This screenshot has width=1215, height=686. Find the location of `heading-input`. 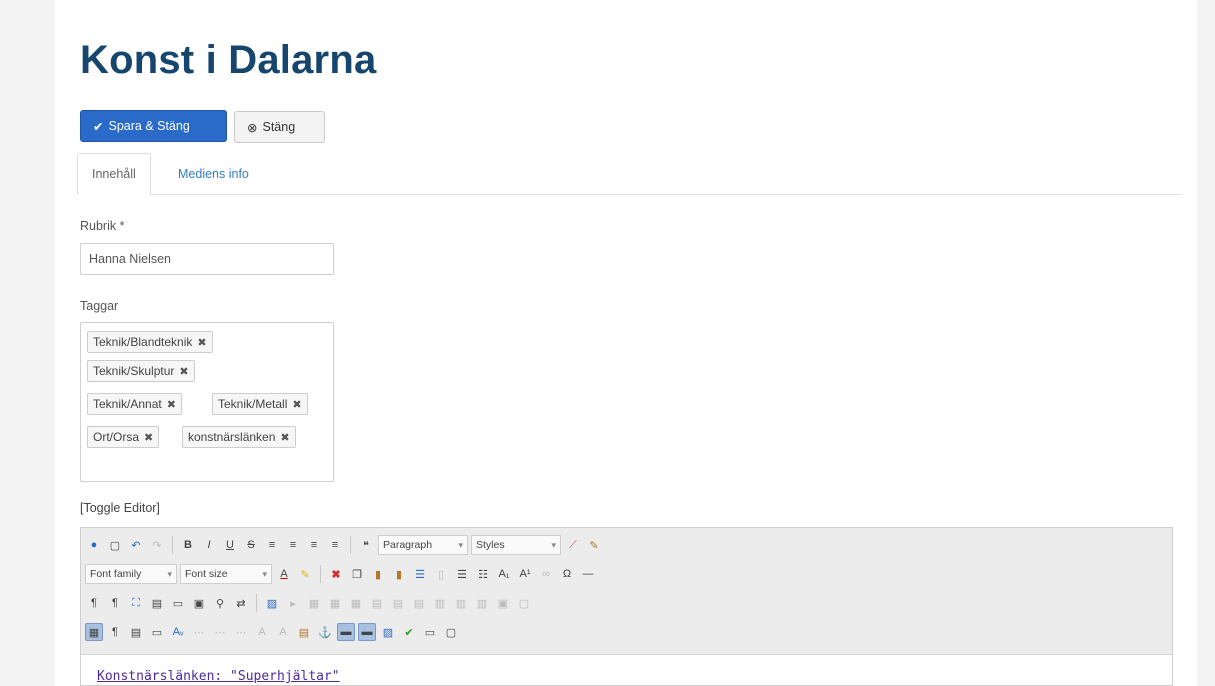

heading-input is located at coordinates (207, 259).